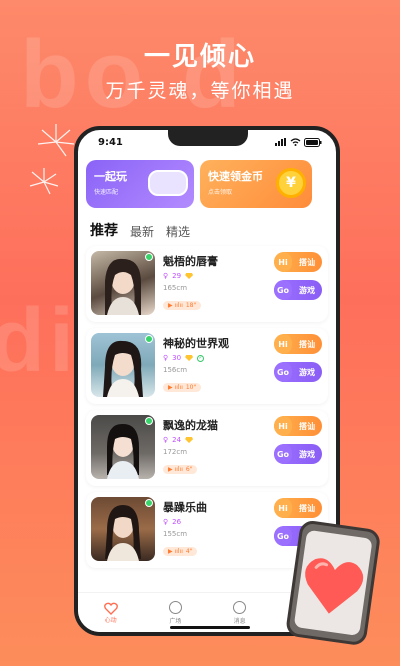 The width and height of the screenshot is (400, 666). I want to click on voice-duration: 10", so click(191, 387).